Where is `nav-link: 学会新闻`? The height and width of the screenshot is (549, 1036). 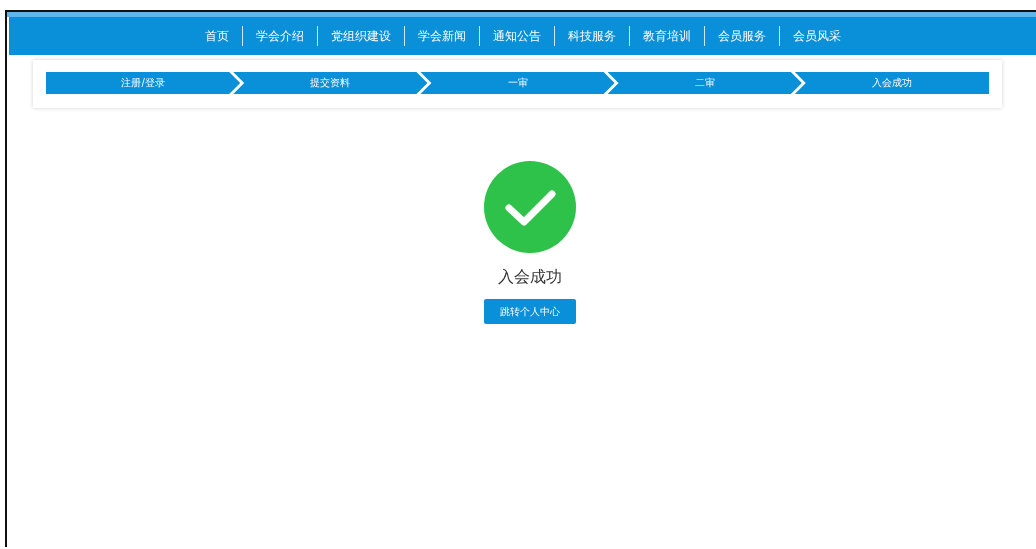 nav-link: 学会新闻 is located at coordinates (441, 36).